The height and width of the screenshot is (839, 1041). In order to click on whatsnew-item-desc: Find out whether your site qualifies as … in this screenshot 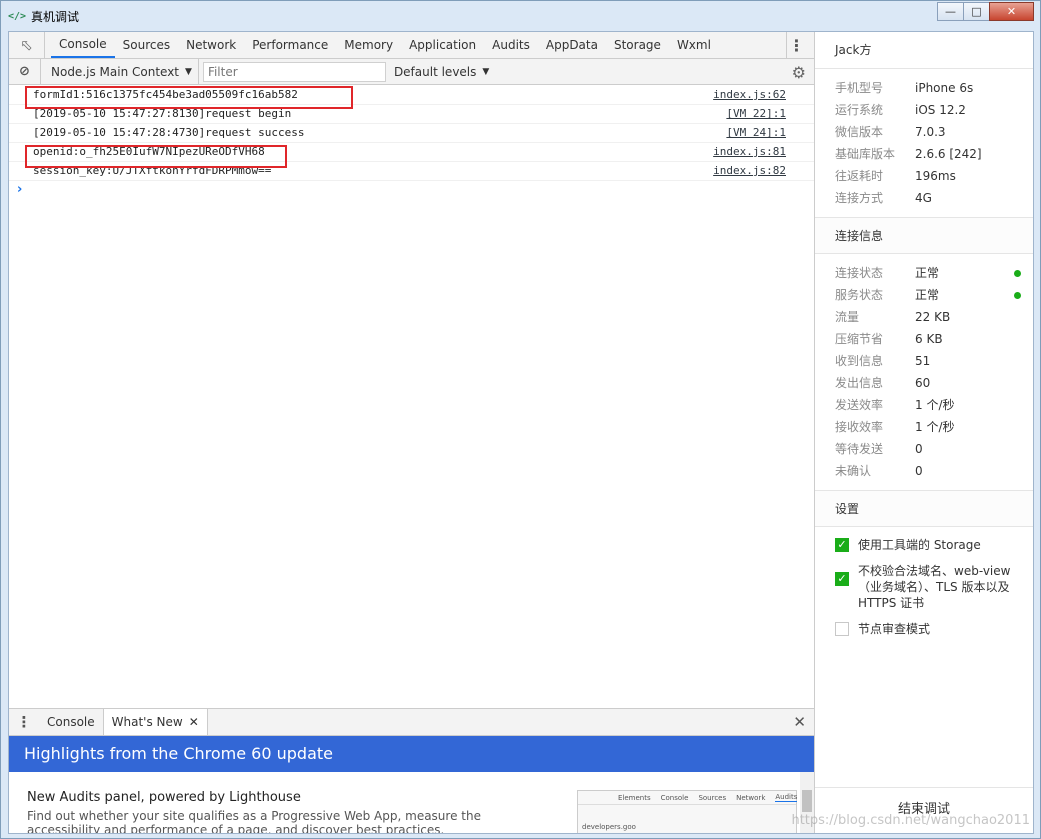, I will do `click(254, 821)`.